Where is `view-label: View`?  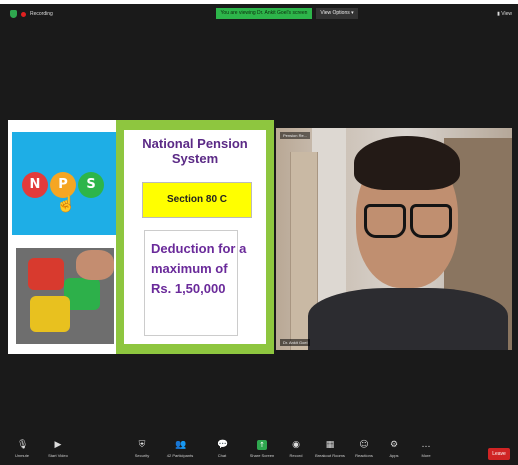 view-label: View is located at coordinates (506, 14).